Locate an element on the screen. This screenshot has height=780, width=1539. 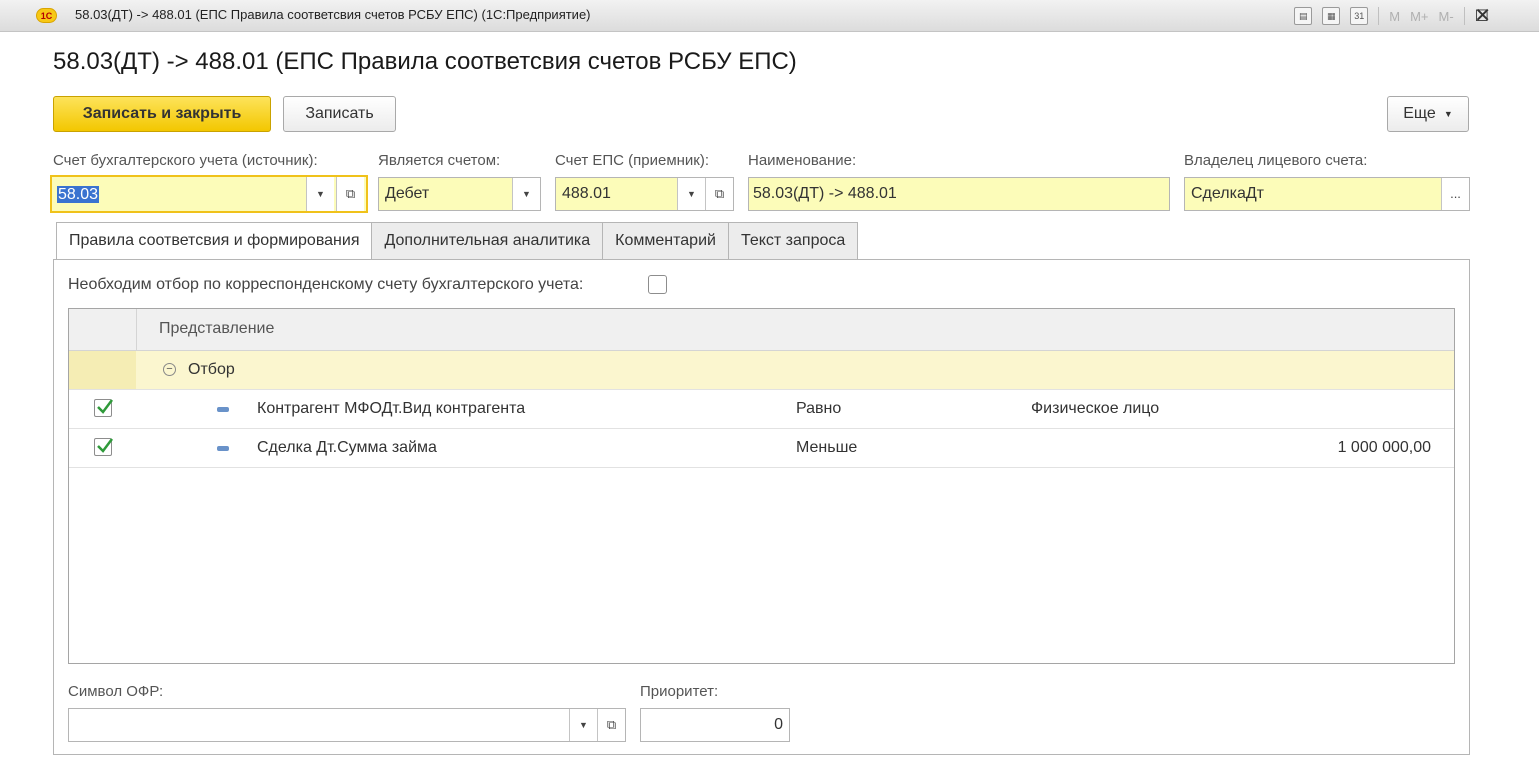
more-button-label: Еще is located at coordinates (1419, 113).